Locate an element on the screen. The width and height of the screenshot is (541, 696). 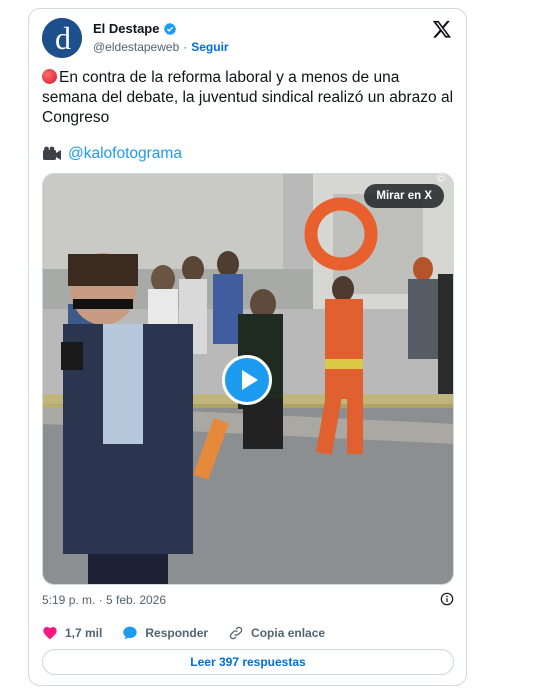
author-handle: @eldestapeweb is located at coordinates (136, 47).